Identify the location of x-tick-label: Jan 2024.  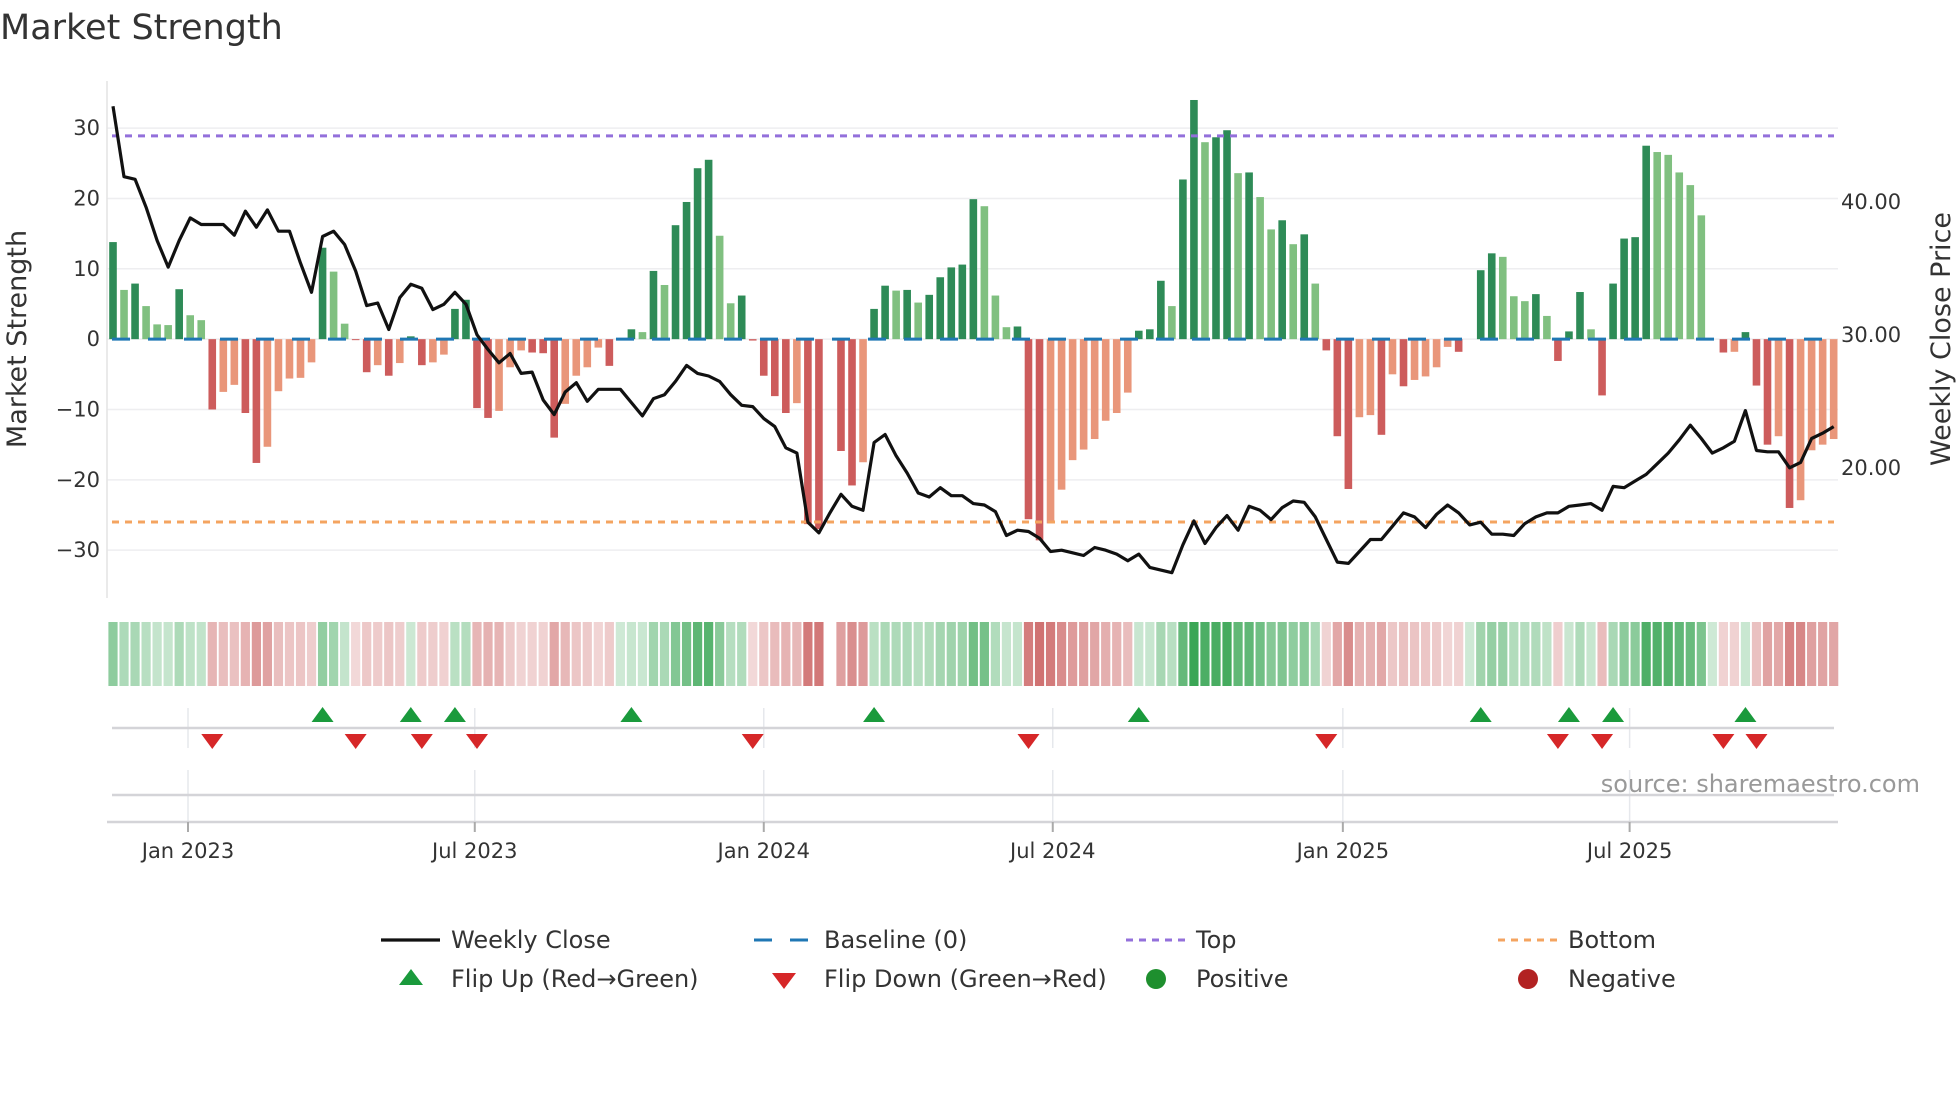
(763, 851).